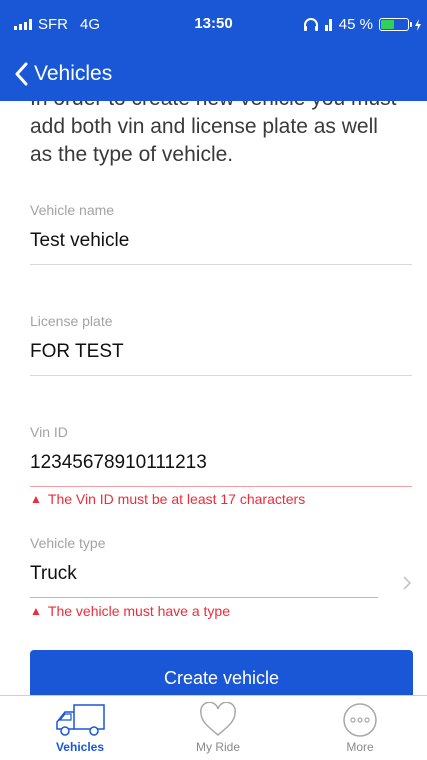 Image resolution: width=427 pixels, height=760 pixels. What do you see at coordinates (218, 719) in the screenshot?
I see `heart-icon` at bounding box center [218, 719].